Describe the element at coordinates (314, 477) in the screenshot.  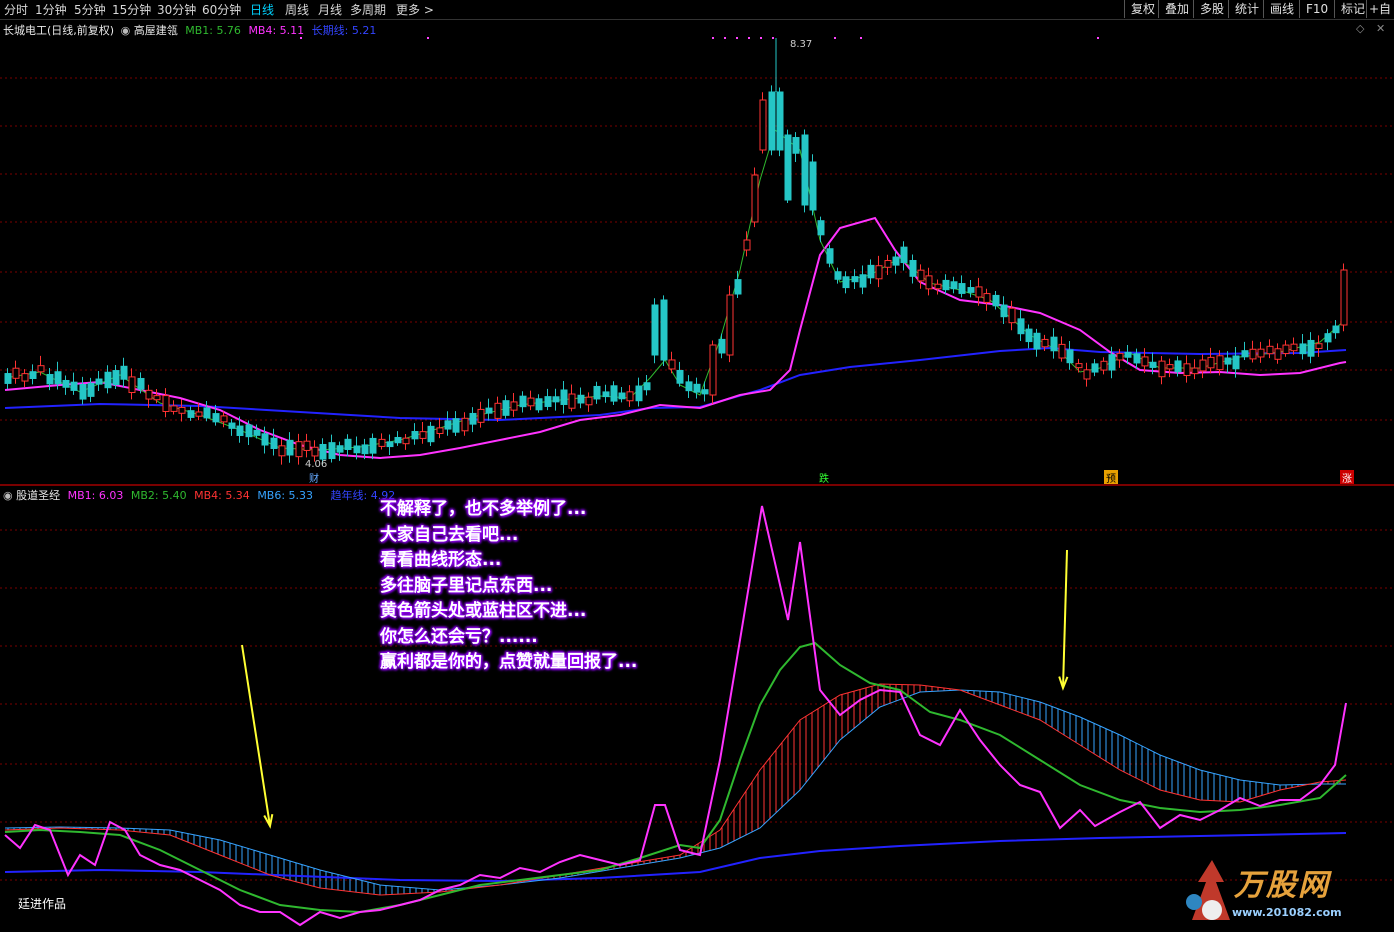
I see `event-marker-finance: 财` at that location.